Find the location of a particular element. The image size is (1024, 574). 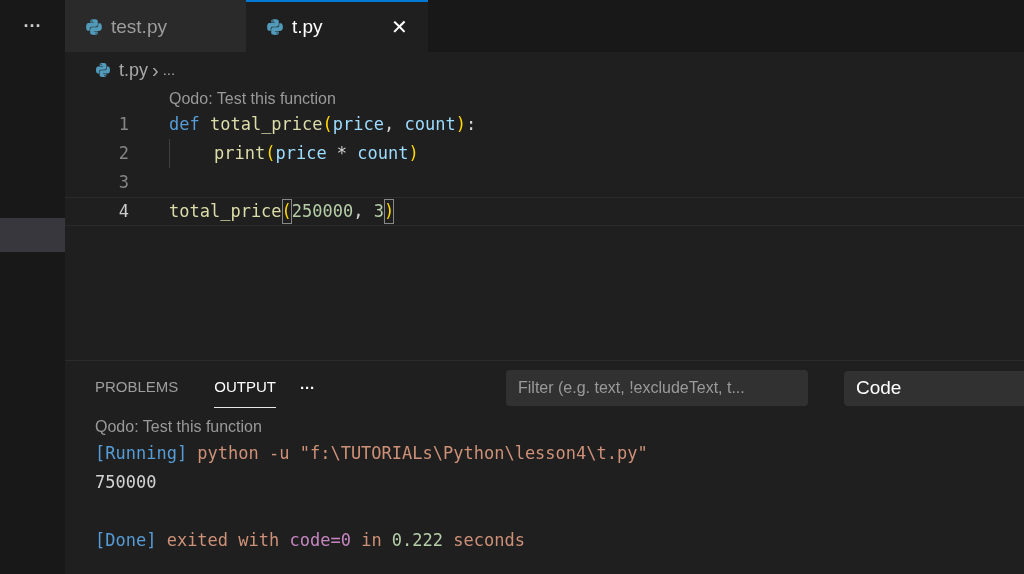

panel-tab: PROBLEMS is located at coordinates (137, 388).